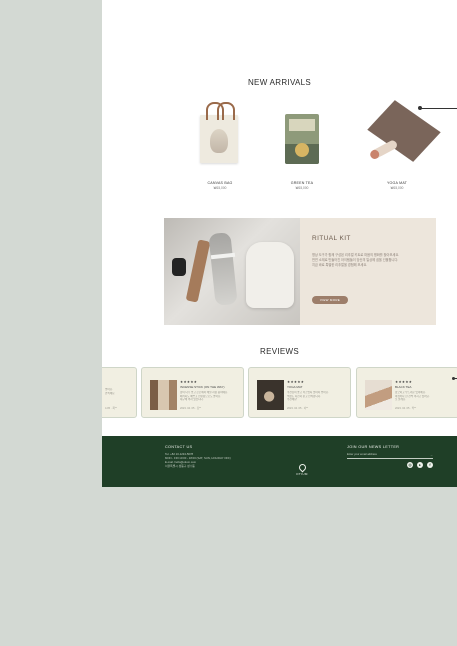 The image size is (457, 646). What do you see at coordinates (295, 387) in the screenshot?
I see `review-product: YOGA MAT` at bounding box center [295, 387].